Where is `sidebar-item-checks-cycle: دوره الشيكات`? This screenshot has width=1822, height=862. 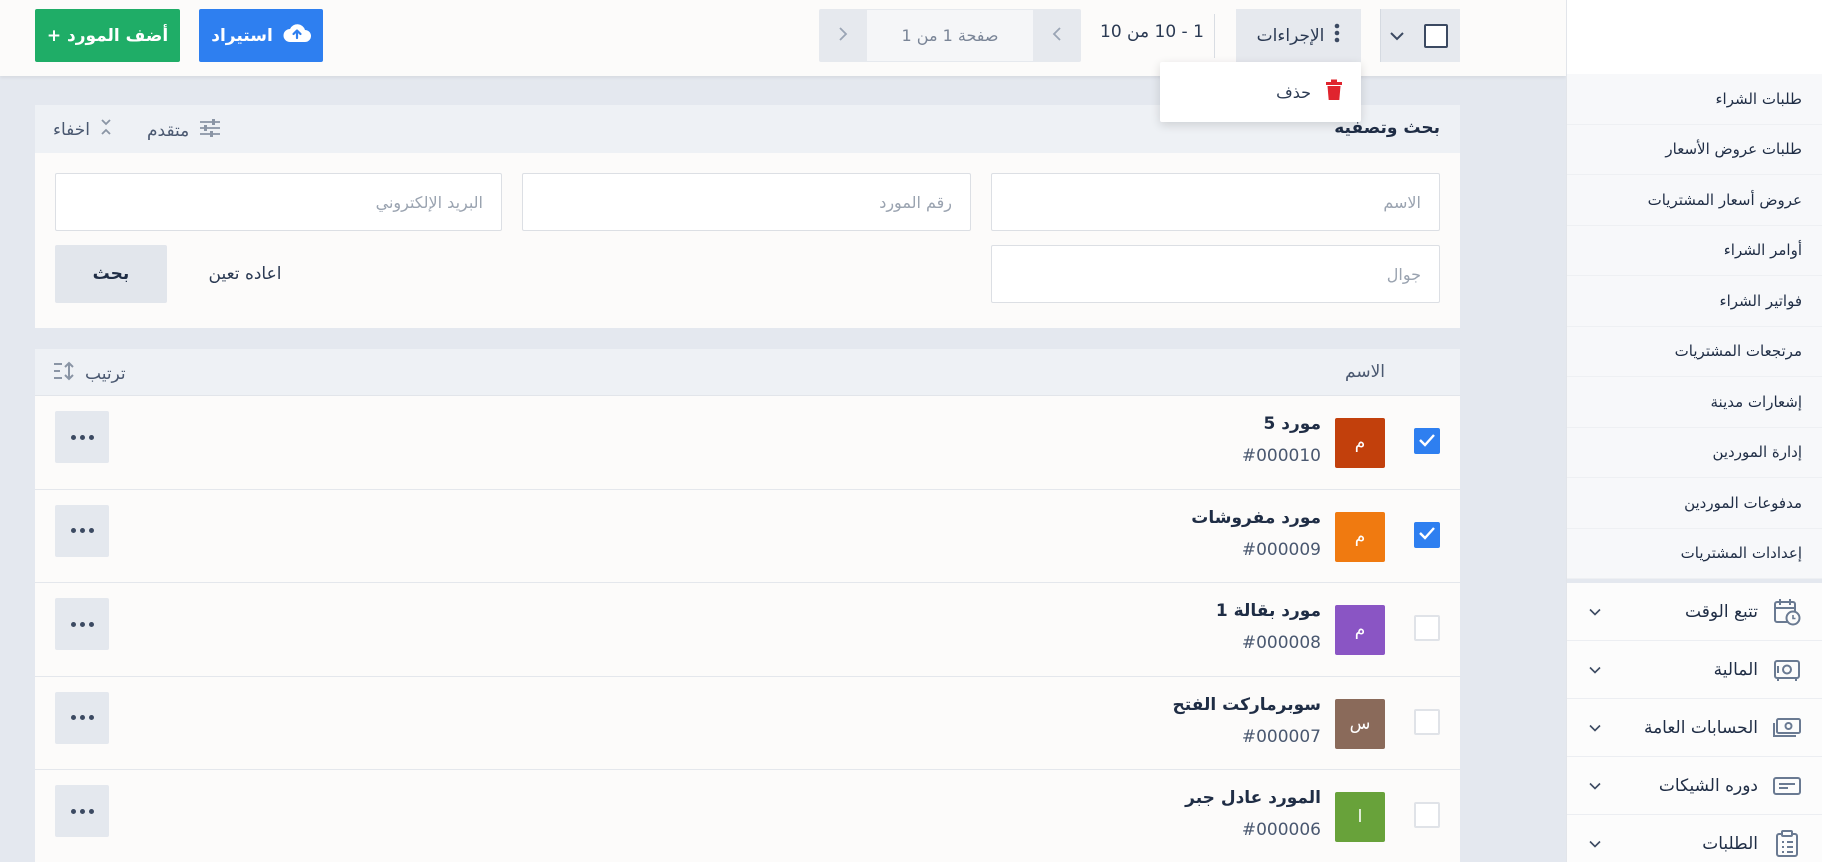
sidebar-item-checks-cycle: دوره الشيكات is located at coordinates (1694, 786).